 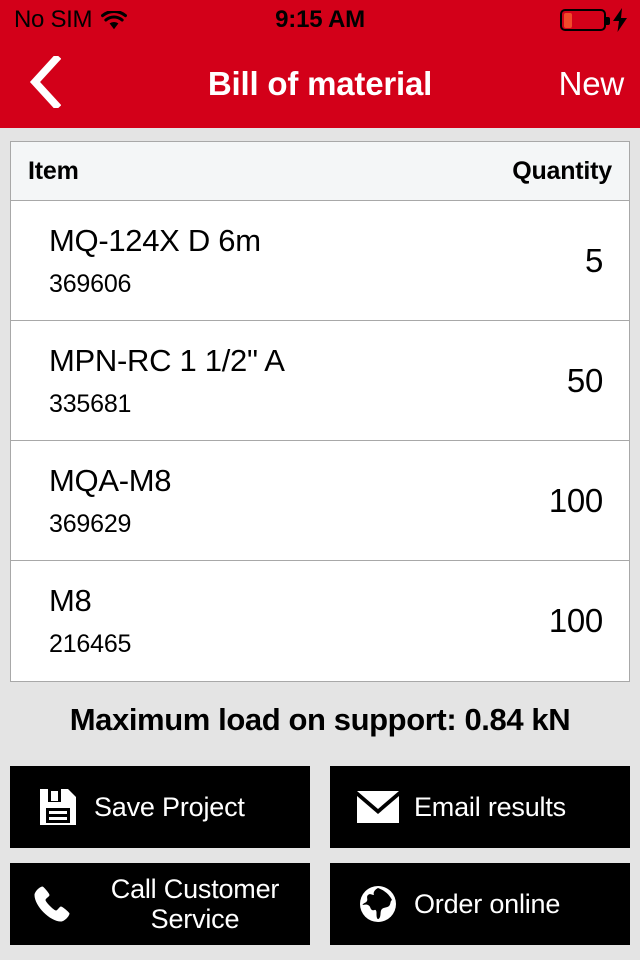 I want to click on item-name: MPN-RC 1 1/2" A, so click(x=167, y=360).